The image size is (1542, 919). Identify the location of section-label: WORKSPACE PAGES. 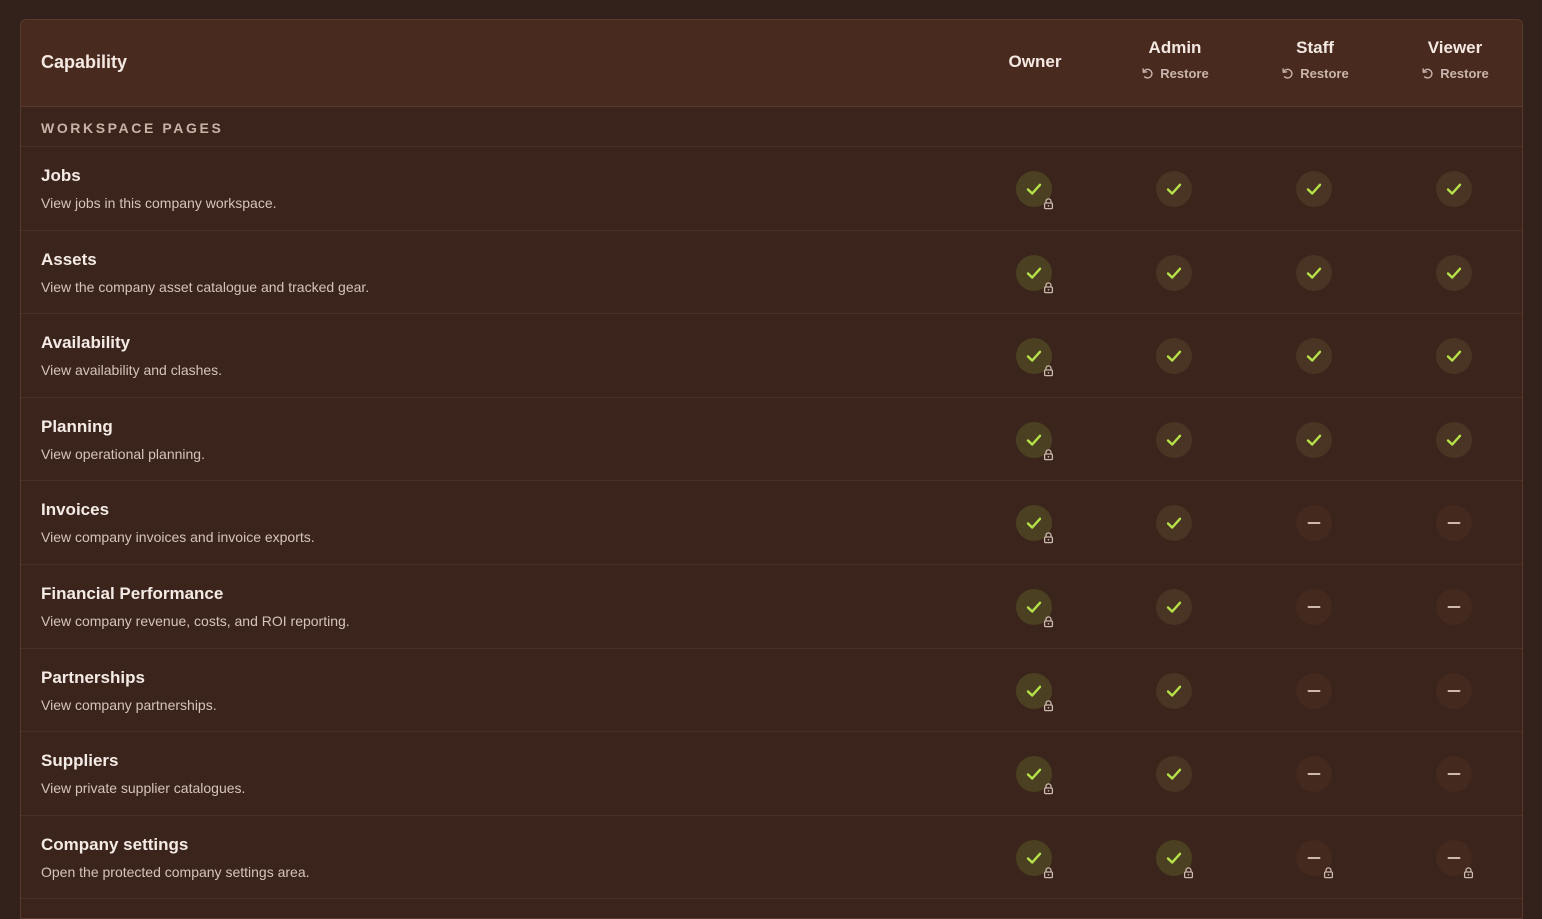
(132, 128).